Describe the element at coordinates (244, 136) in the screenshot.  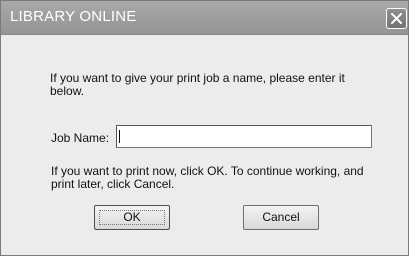
I see `job-name-input` at that location.